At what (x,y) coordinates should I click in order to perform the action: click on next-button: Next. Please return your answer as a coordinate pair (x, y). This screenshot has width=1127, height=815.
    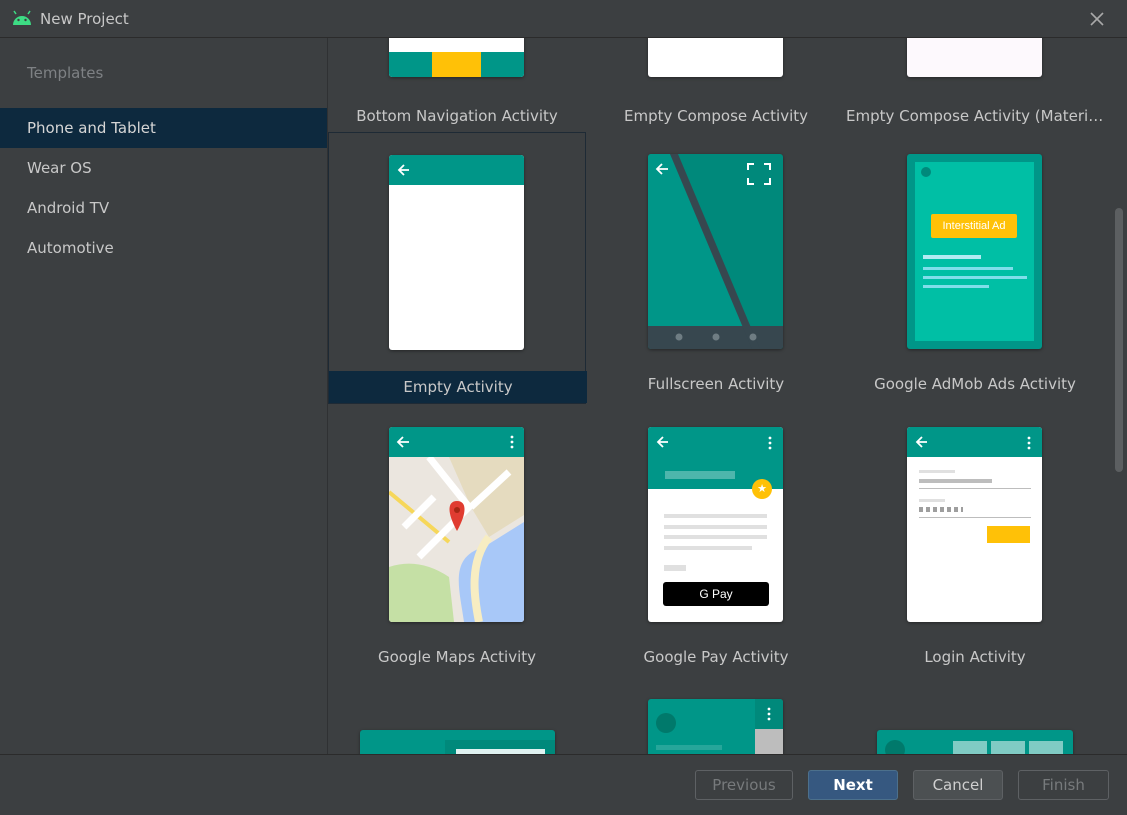
    Looking at the image, I should click on (853, 785).